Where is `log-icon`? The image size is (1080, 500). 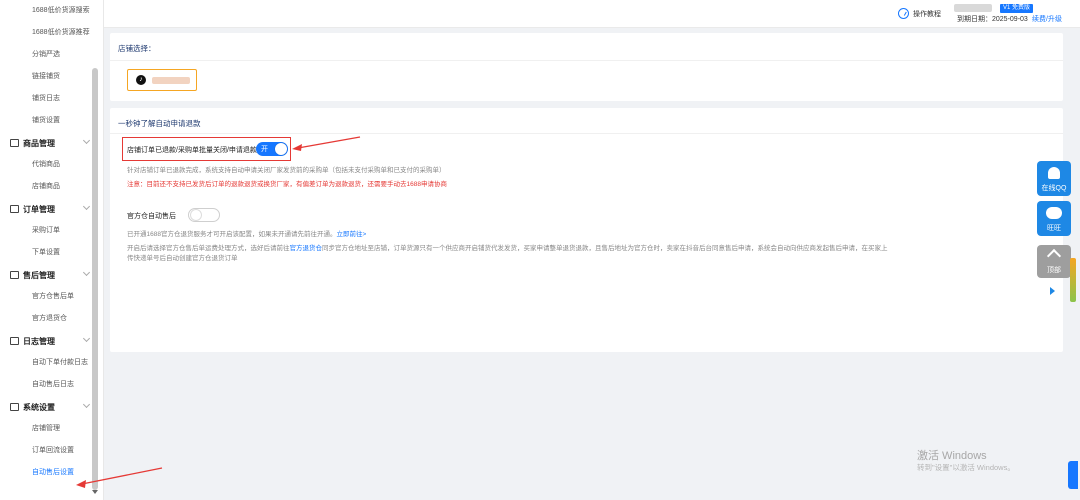
log-icon is located at coordinates (14, 341).